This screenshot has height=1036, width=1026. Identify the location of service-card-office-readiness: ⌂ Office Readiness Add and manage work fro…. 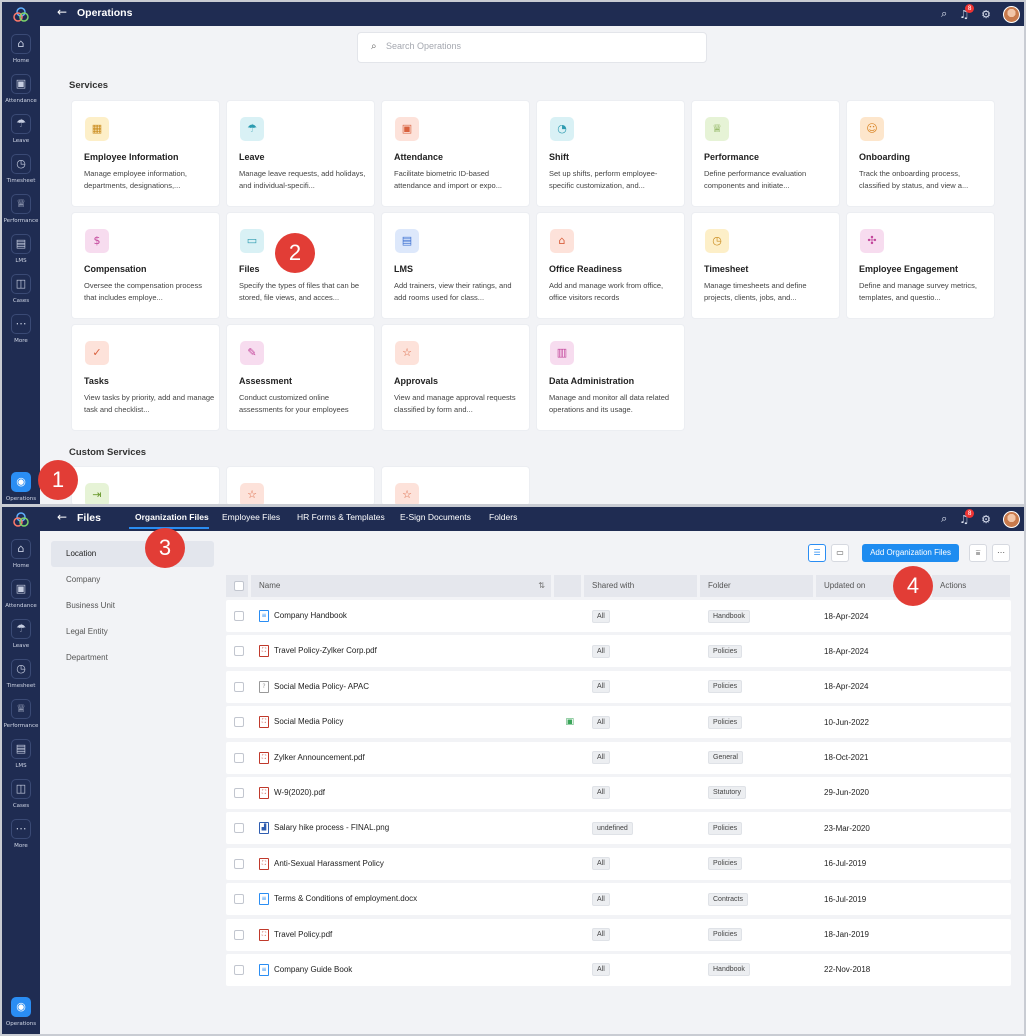
(610, 265).